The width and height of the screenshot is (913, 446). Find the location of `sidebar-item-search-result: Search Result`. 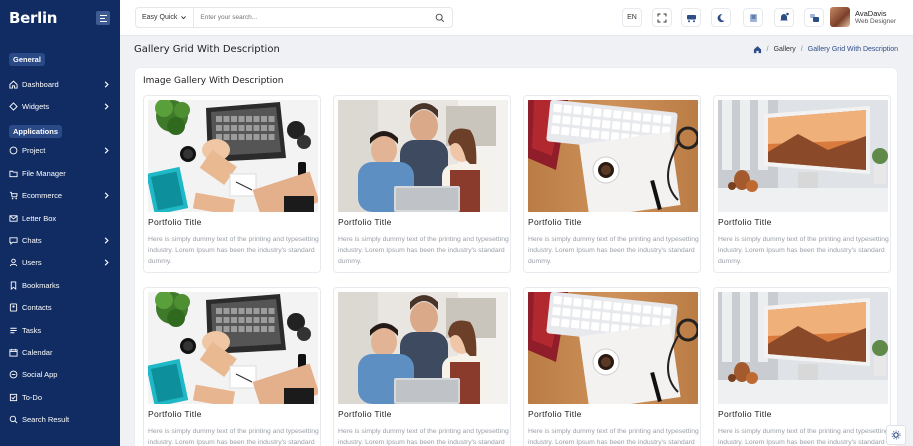

sidebar-item-search-result: Search Result is located at coordinates (60, 419).